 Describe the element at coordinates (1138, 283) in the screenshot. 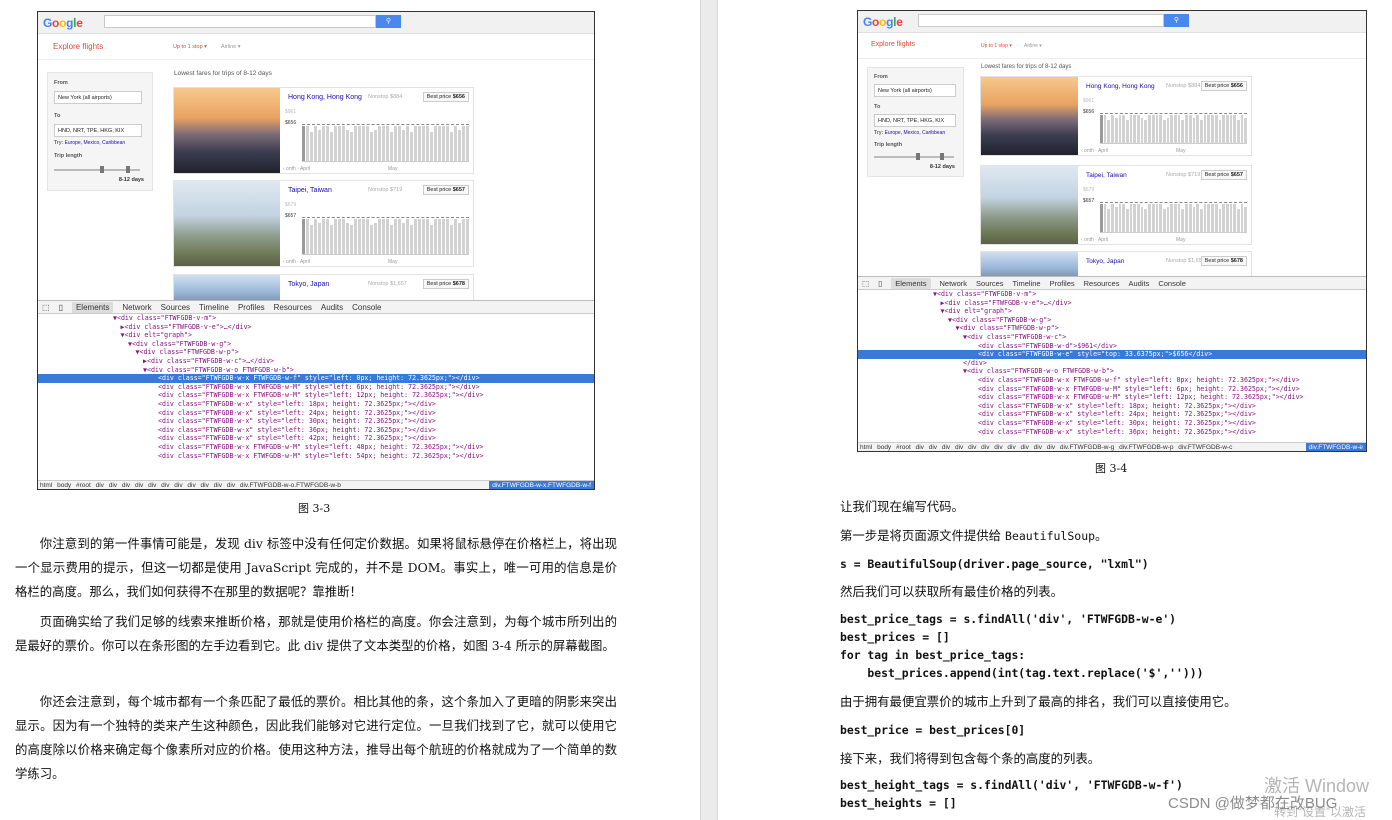

I see `devtools-tab: Audits` at that location.